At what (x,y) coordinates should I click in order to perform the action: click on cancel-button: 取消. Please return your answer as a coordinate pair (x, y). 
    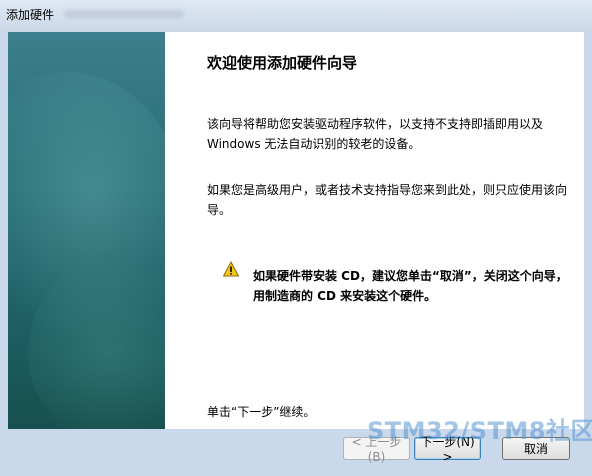
    Looking at the image, I should click on (536, 448).